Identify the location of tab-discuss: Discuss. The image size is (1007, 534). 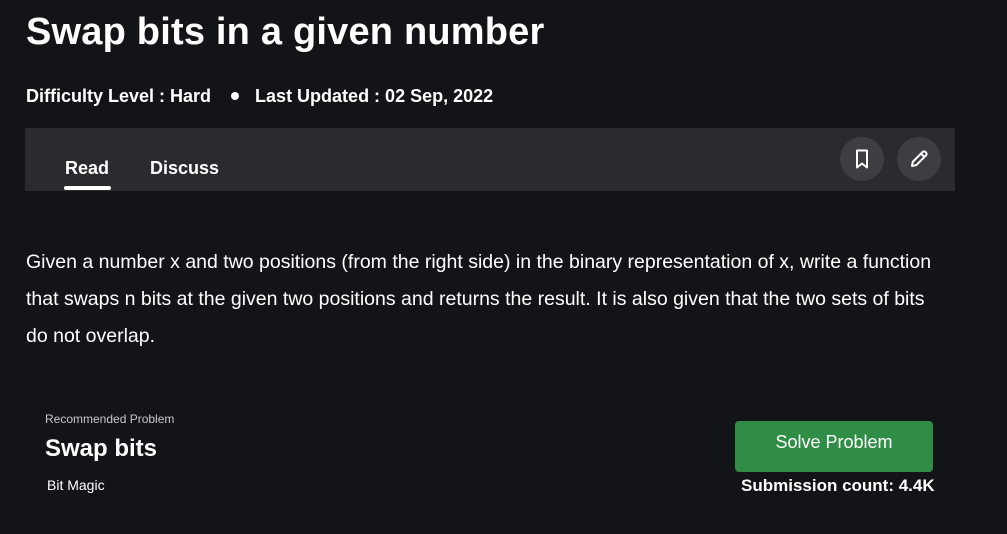
(184, 168).